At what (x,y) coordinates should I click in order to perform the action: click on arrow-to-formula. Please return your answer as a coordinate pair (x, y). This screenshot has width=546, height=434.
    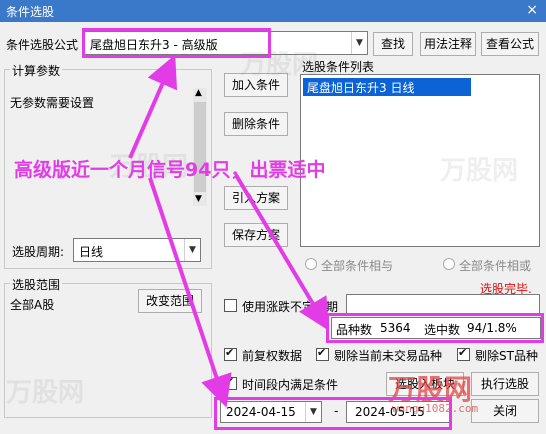
    Looking at the image, I should click on (153, 106).